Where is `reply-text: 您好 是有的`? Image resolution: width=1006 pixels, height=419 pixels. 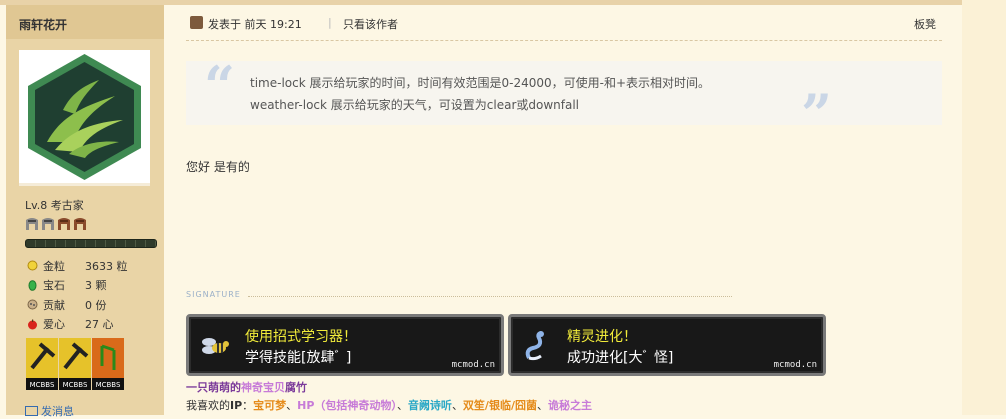 reply-text: 您好 是有的 is located at coordinates (218, 167).